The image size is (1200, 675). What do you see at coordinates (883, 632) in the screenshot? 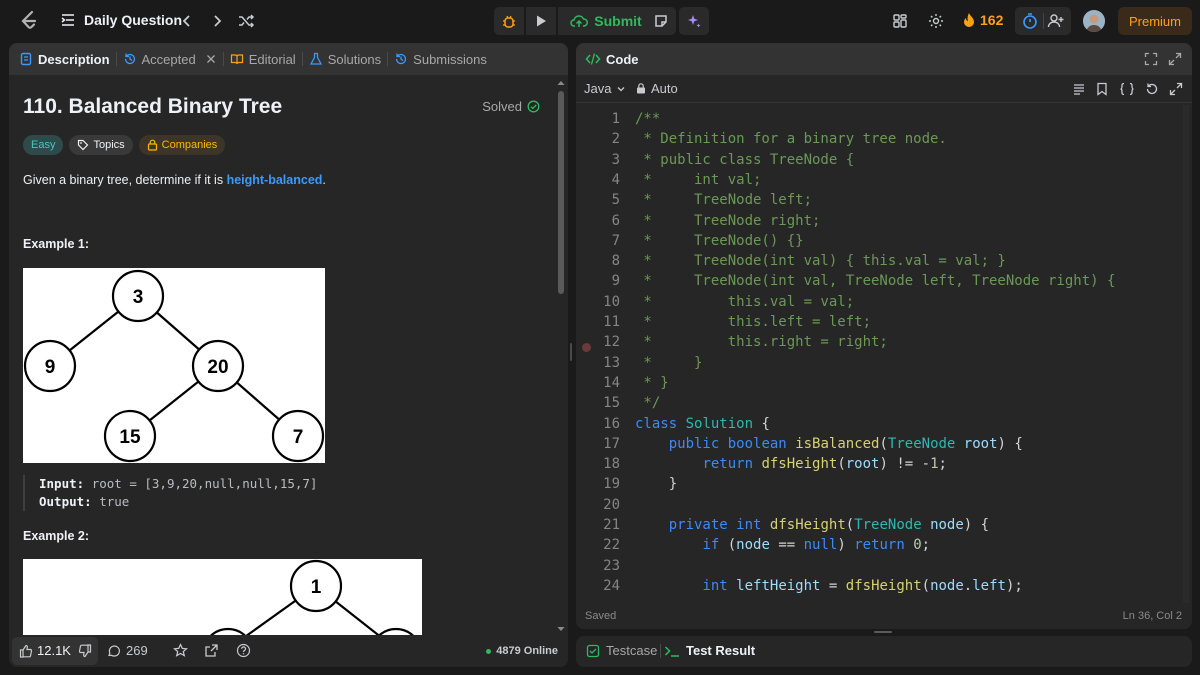
I see `panel-resize-handle` at bounding box center [883, 632].